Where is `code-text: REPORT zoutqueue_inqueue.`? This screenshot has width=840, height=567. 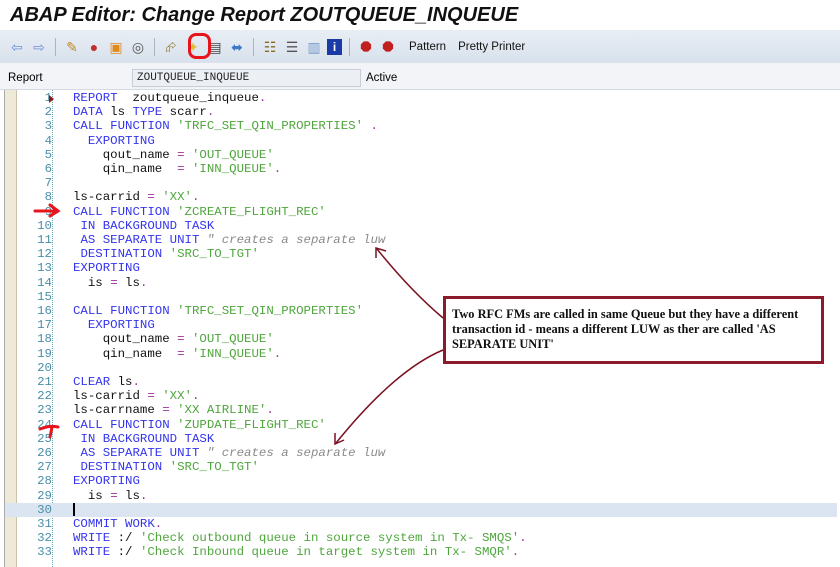 code-text: REPORT zoutqueue_inqueue. is located at coordinates (169, 98).